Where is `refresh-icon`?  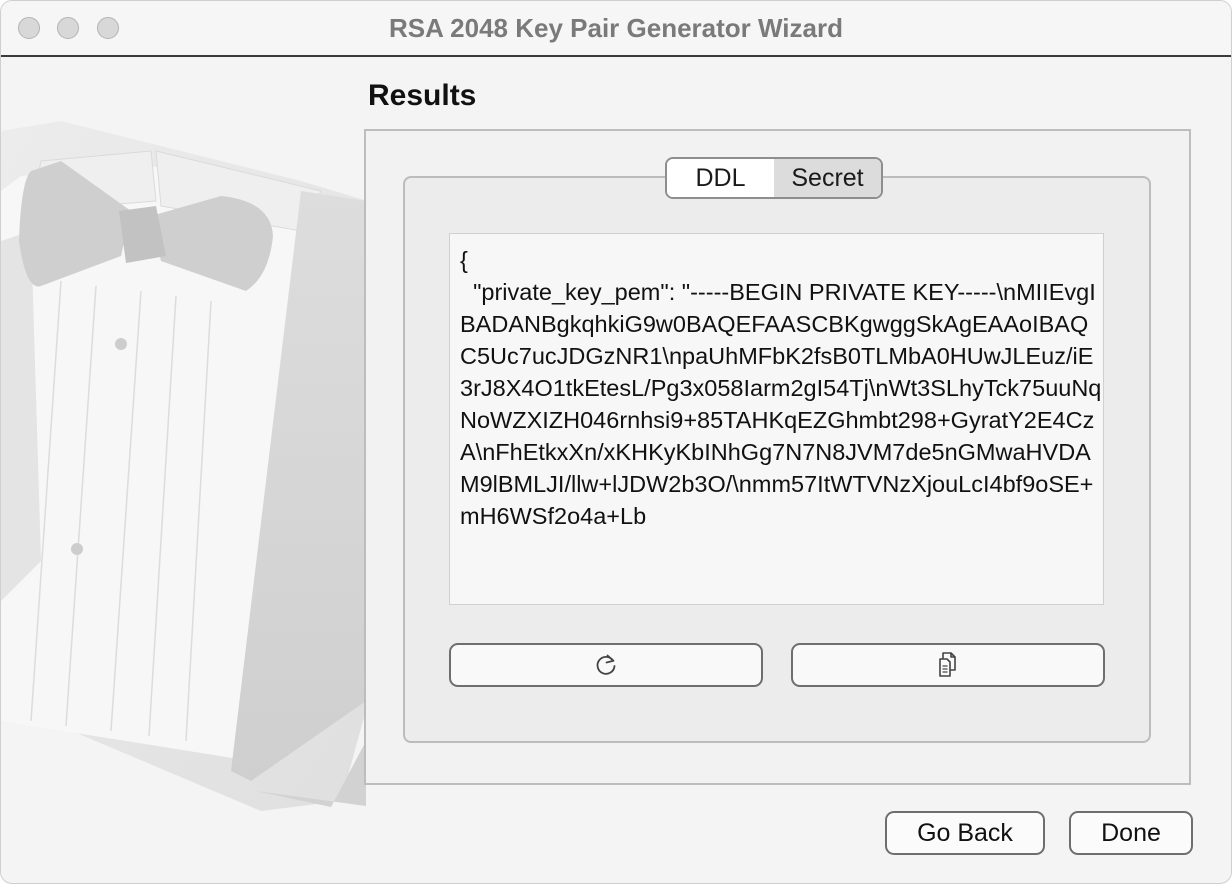 refresh-icon is located at coordinates (606, 664).